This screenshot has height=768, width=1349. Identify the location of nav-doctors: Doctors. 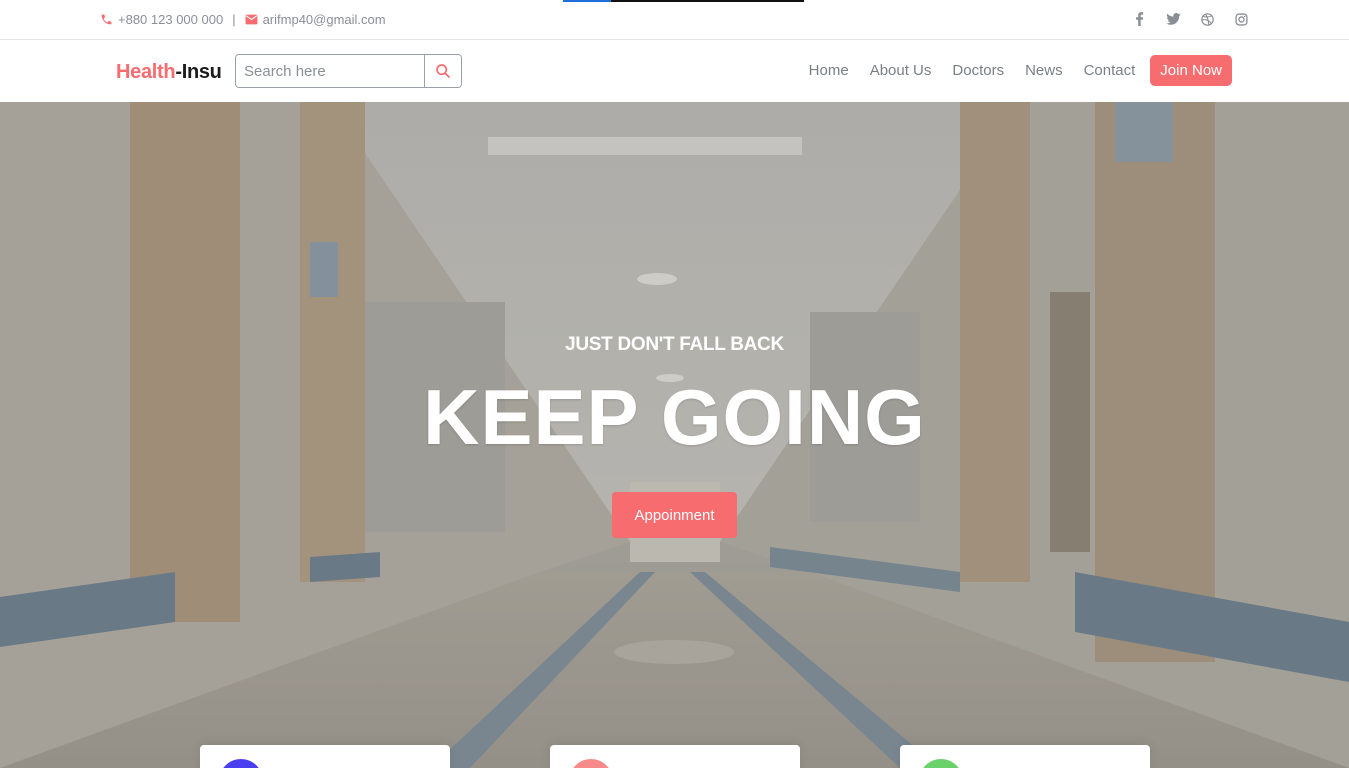
(978, 70).